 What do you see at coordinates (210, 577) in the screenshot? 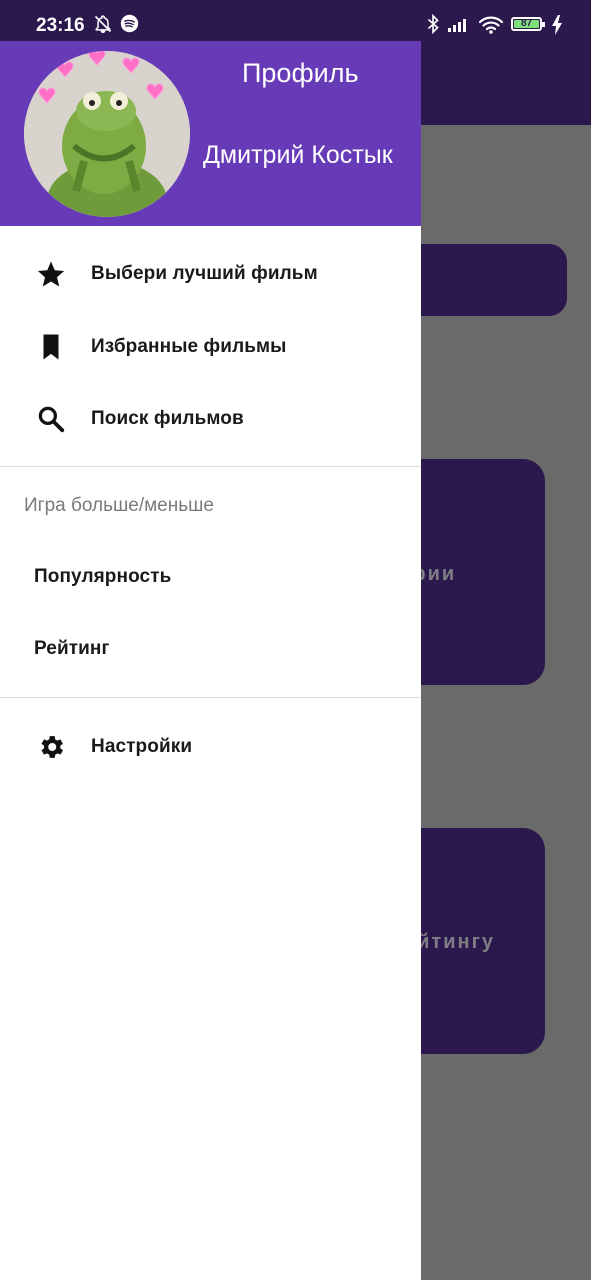
I see `menu-item-popularity: Популярность` at bounding box center [210, 577].